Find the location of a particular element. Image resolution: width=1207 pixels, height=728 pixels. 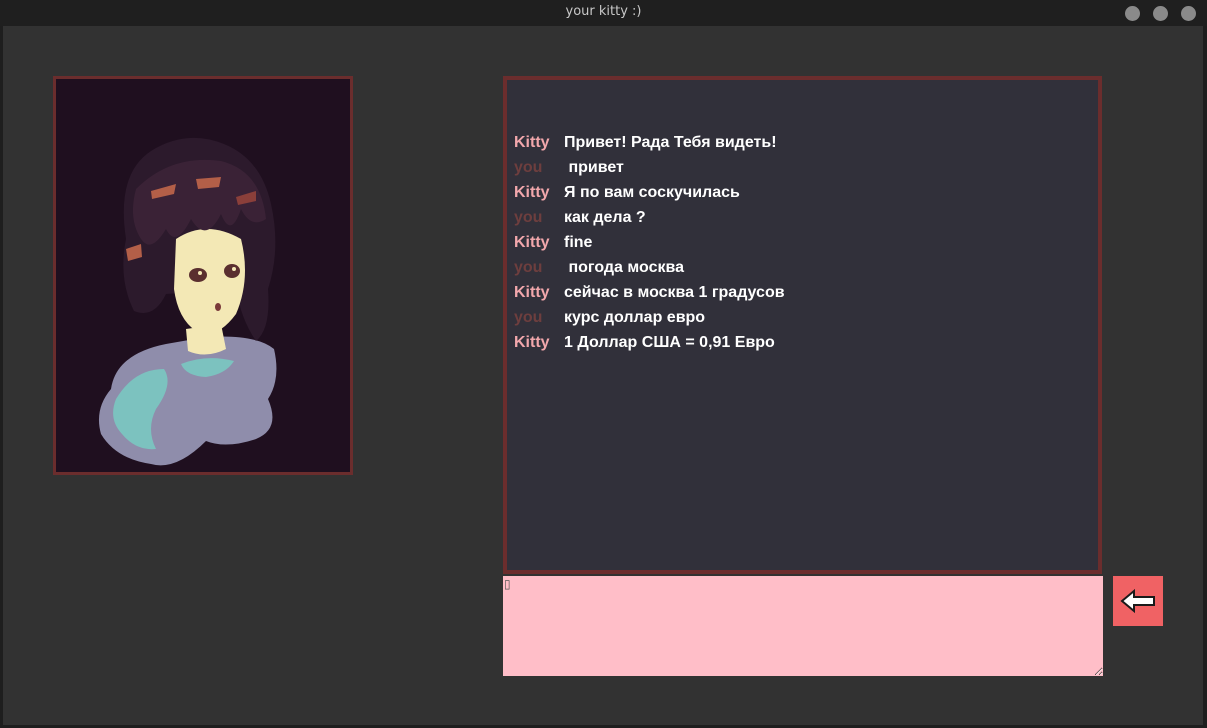

message-input is located at coordinates (803, 626).